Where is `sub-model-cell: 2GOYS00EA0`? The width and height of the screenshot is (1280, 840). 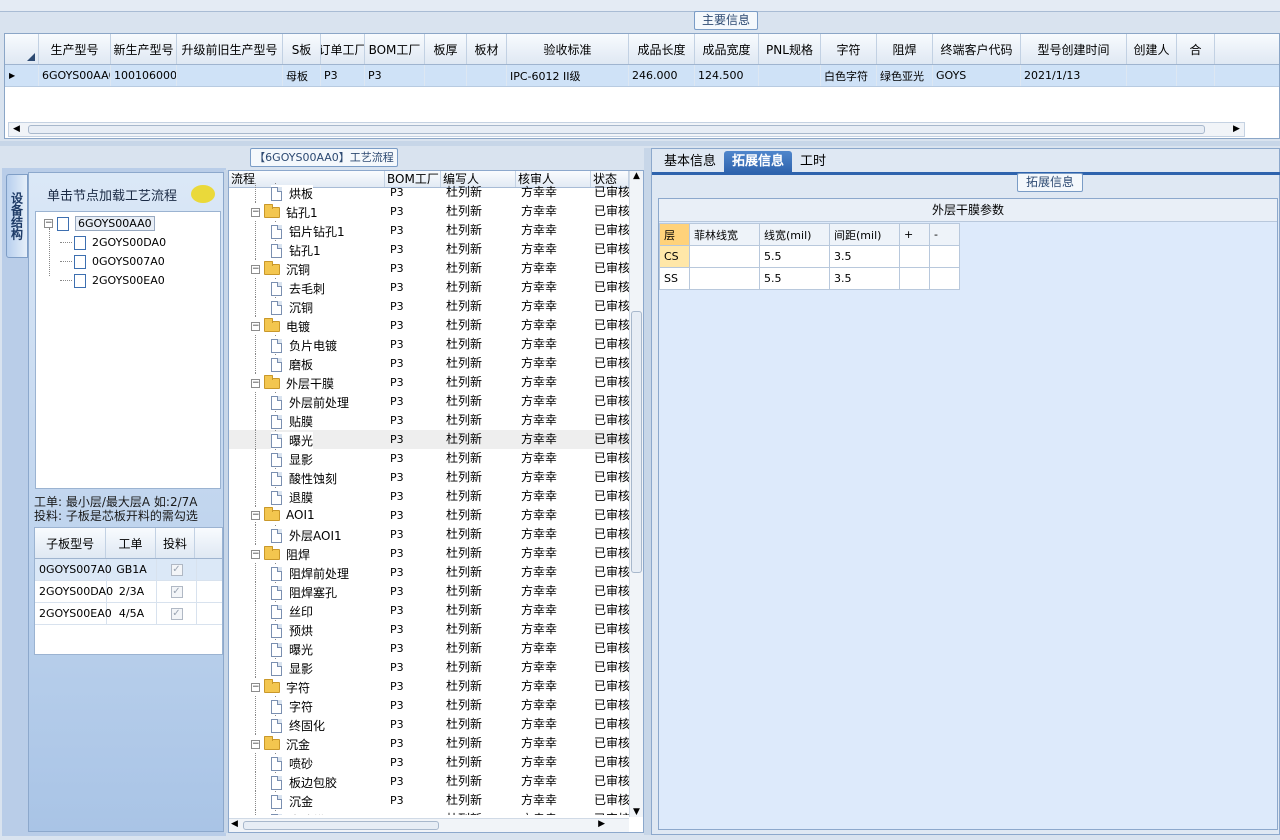
sub-model-cell: 2GOYS00EA0 is located at coordinates (73, 613).